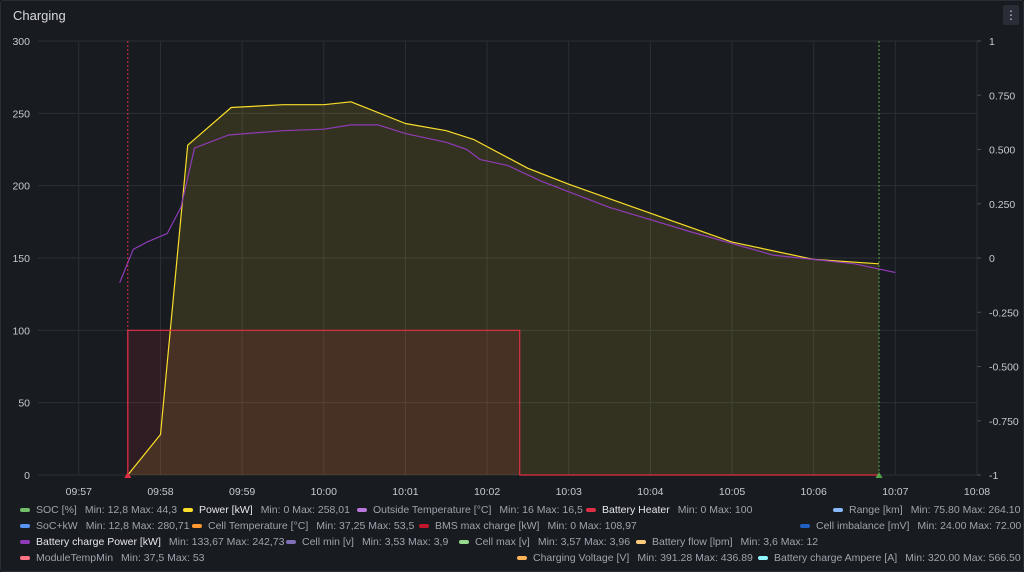 The height and width of the screenshot is (572, 1024). What do you see at coordinates (1002, 205) in the screenshot?
I see `y-tick-label-right: 0.250` at bounding box center [1002, 205].